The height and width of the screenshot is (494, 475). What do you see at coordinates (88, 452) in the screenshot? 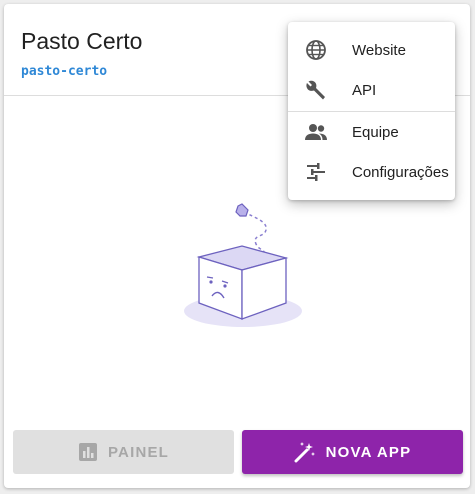
I see `chart-icon` at bounding box center [88, 452].